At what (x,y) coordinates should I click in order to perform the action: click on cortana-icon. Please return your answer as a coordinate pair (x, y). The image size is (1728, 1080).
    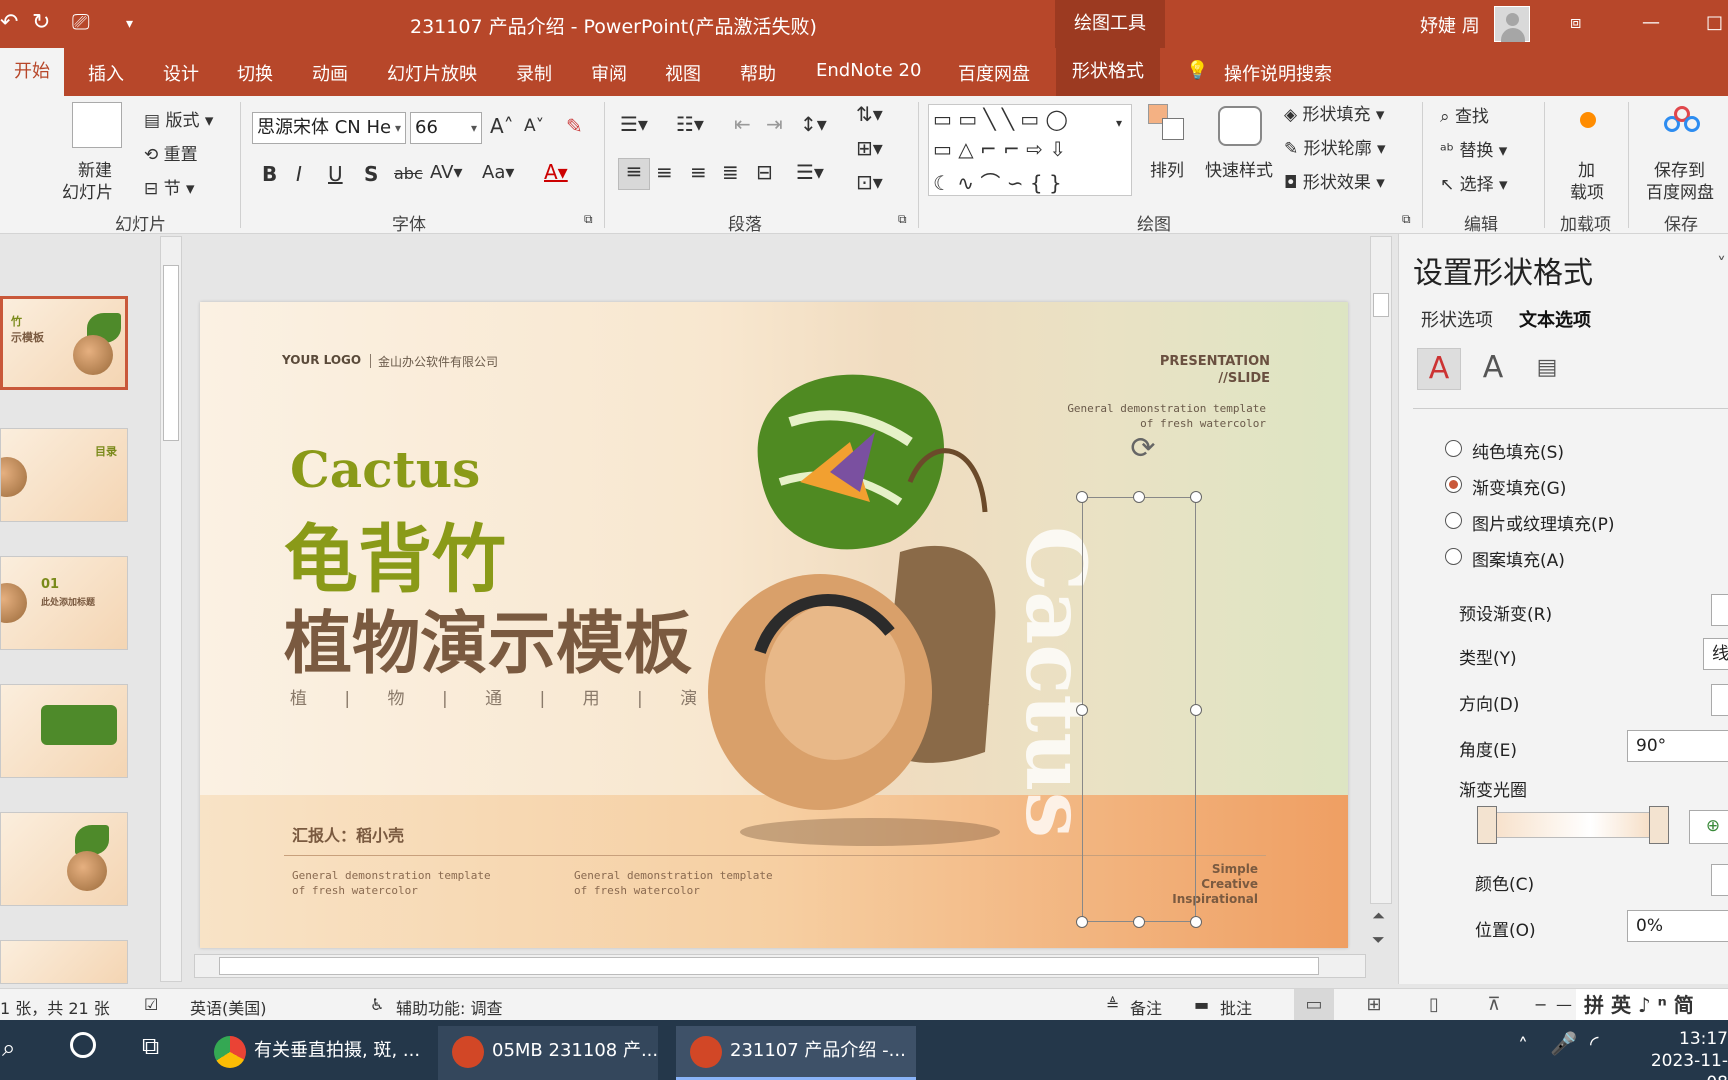
    Looking at the image, I should click on (83, 1045).